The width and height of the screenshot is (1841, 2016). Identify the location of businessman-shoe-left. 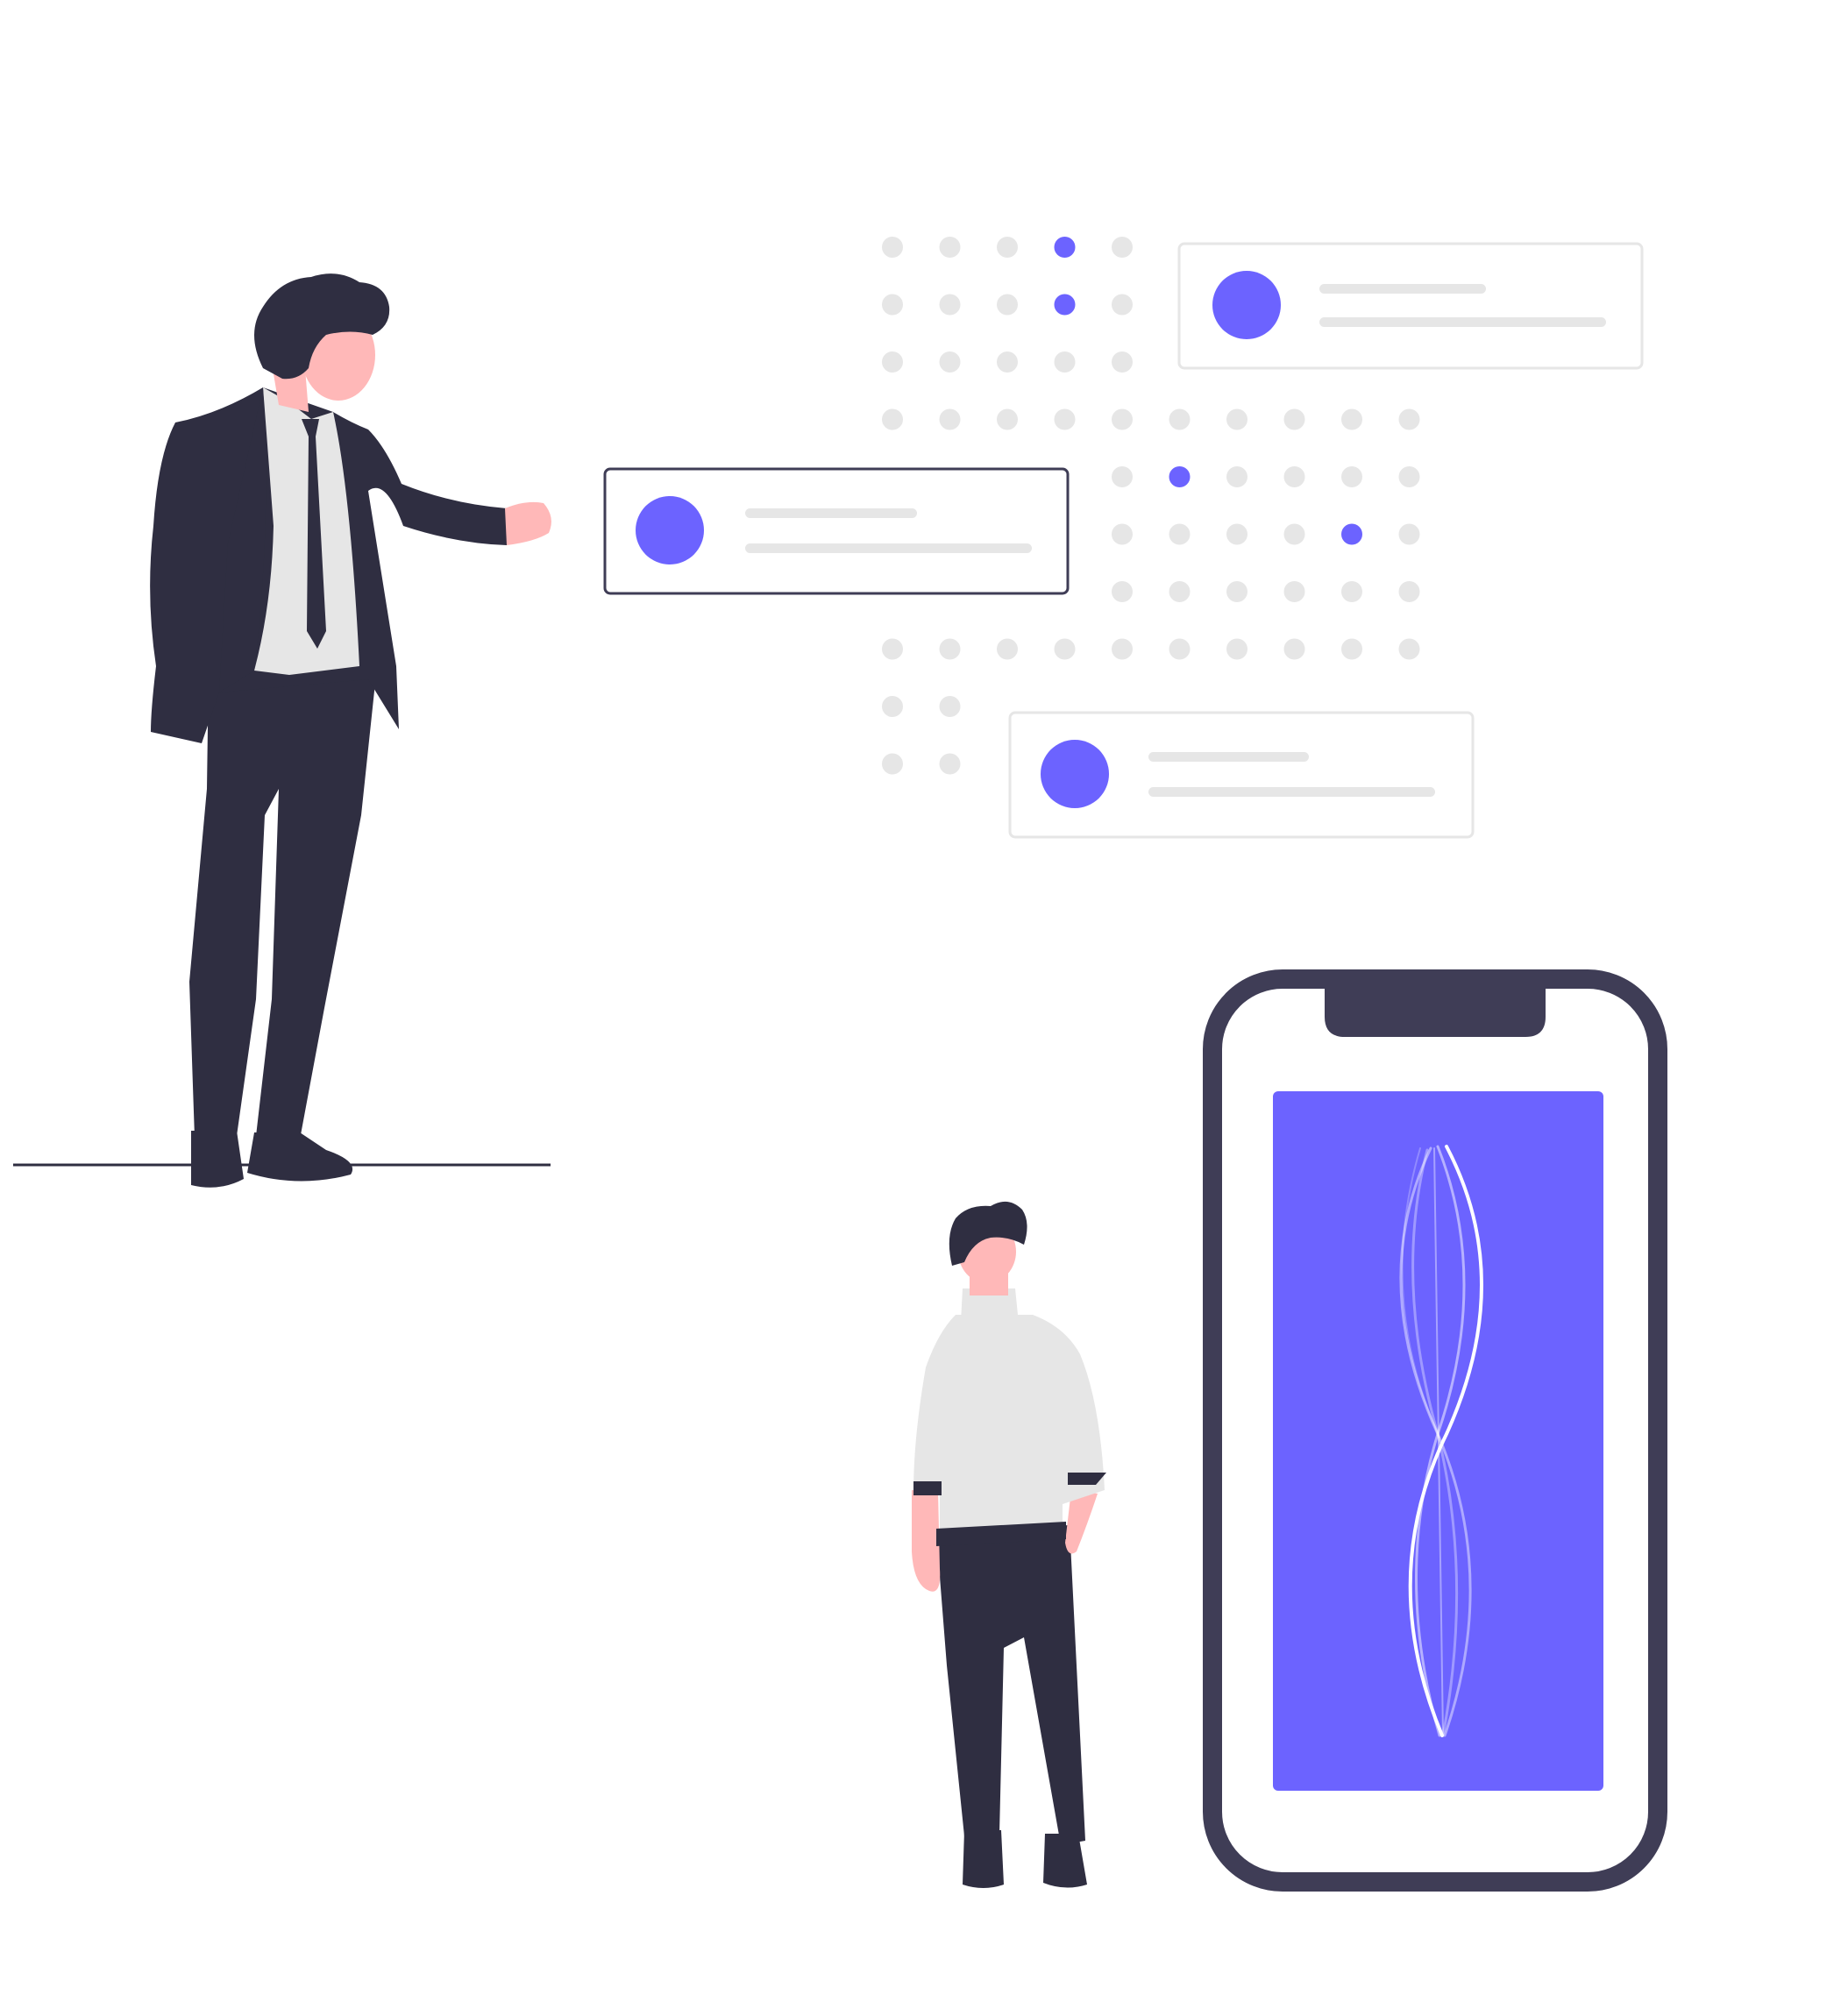
(217, 1159).